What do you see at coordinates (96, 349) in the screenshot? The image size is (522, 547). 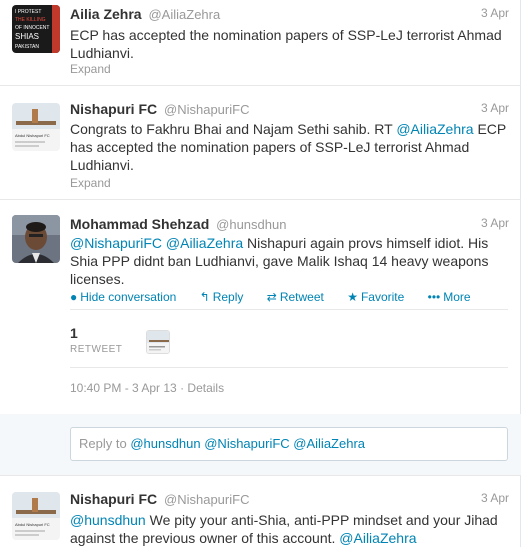 I see `retweet-count-label: RETWEET` at bounding box center [96, 349].